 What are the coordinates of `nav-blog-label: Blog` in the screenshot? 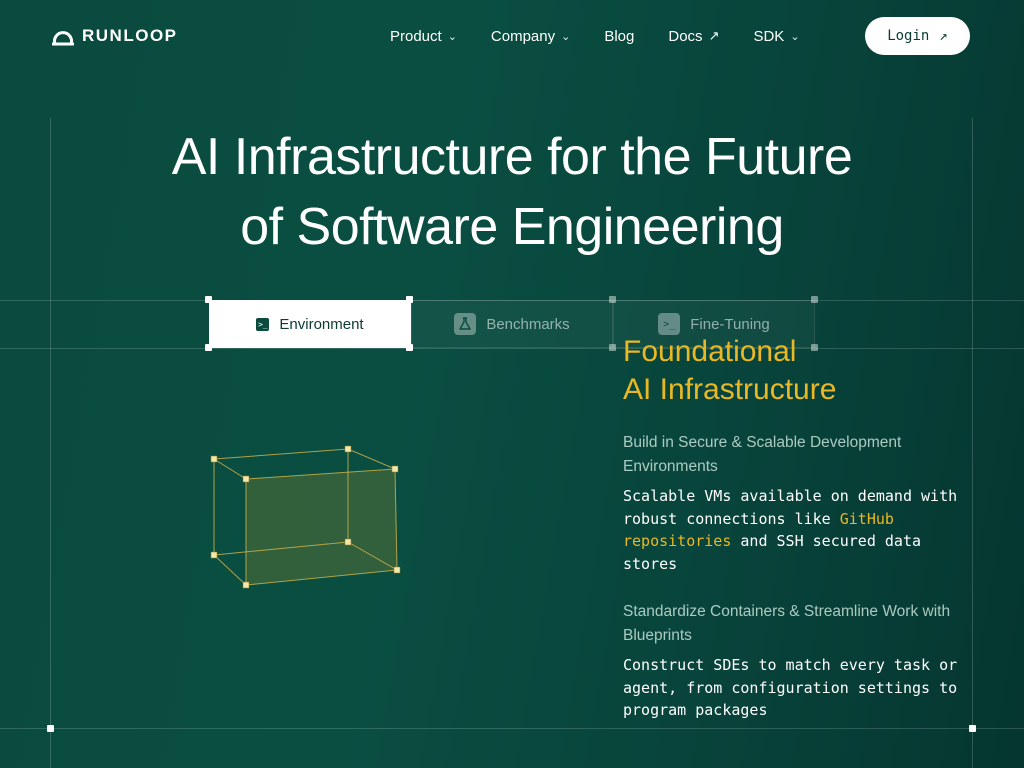 It's located at (619, 36).